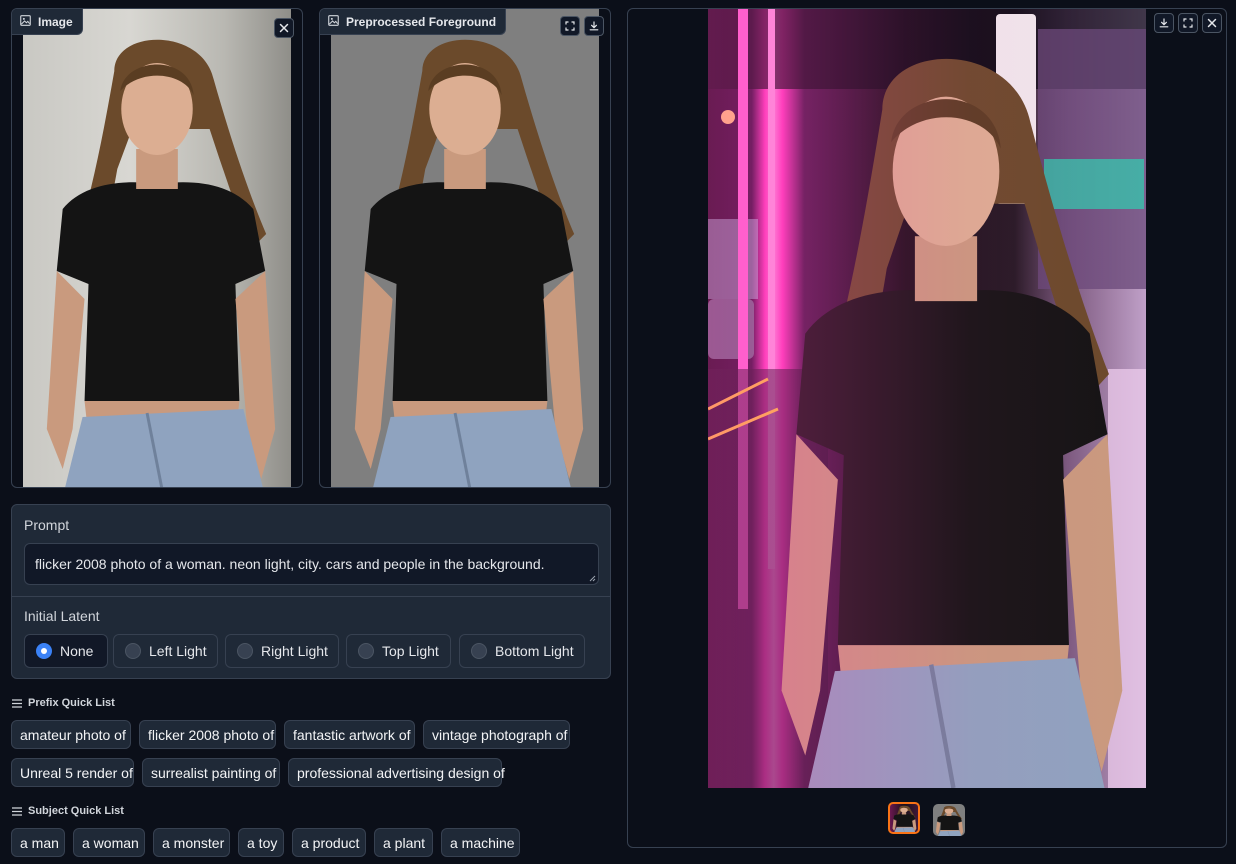 This screenshot has width=1236, height=864. Describe the element at coordinates (480, 842) in the screenshot. I see `subject-chip: a machine` at that location.